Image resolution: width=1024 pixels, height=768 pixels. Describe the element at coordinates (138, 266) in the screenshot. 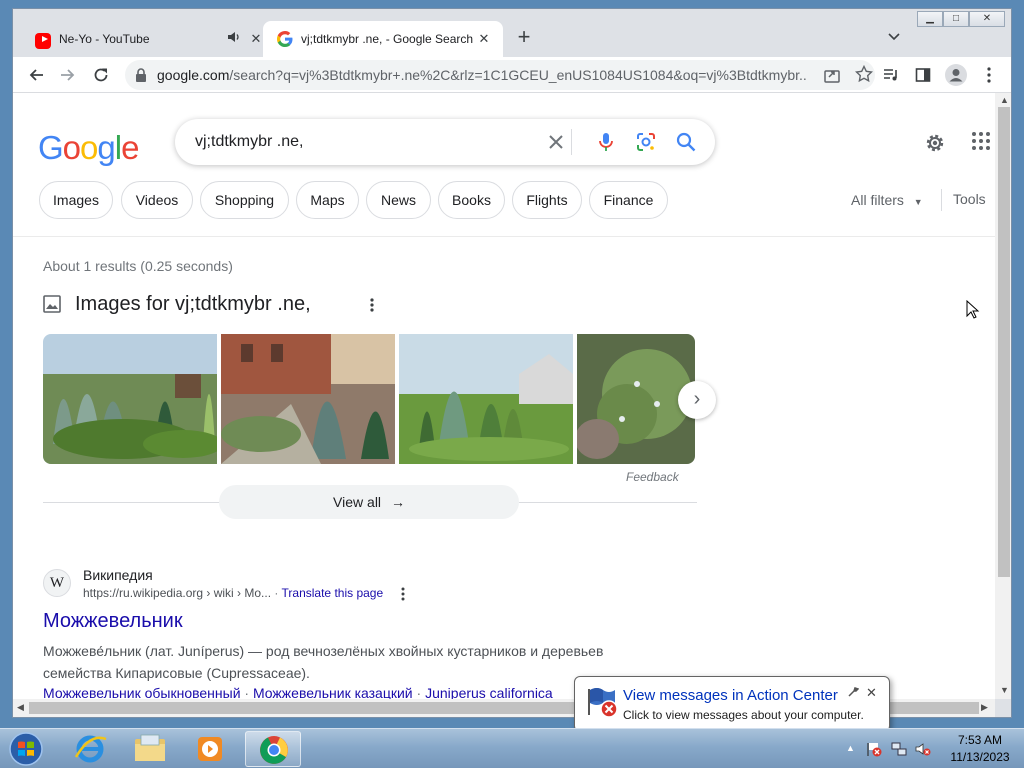

I see `result-stats: About 1 results (0.25 seconds)` at that location.